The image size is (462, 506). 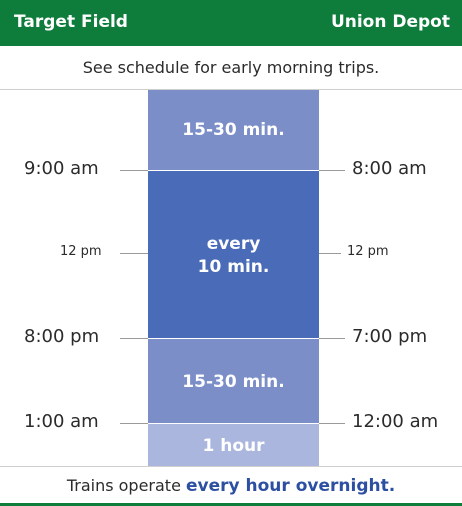 What do you see at coordinates (390, 22) in the screenshot?
I see `destination-station: Union Depot` at bounding box center [390, 22].